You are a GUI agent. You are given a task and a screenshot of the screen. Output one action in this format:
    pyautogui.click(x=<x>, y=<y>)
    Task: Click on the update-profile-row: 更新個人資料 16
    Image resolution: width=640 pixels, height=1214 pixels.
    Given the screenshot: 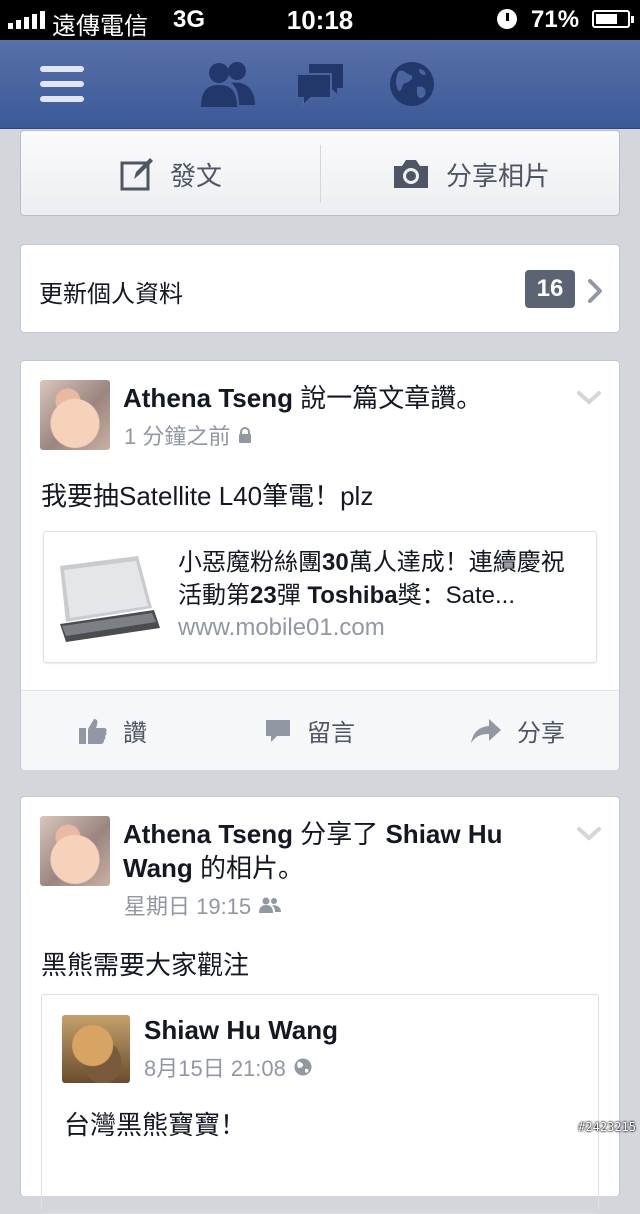 What is the action you would take?
    pyautogui.click(x=320, y=288)
    